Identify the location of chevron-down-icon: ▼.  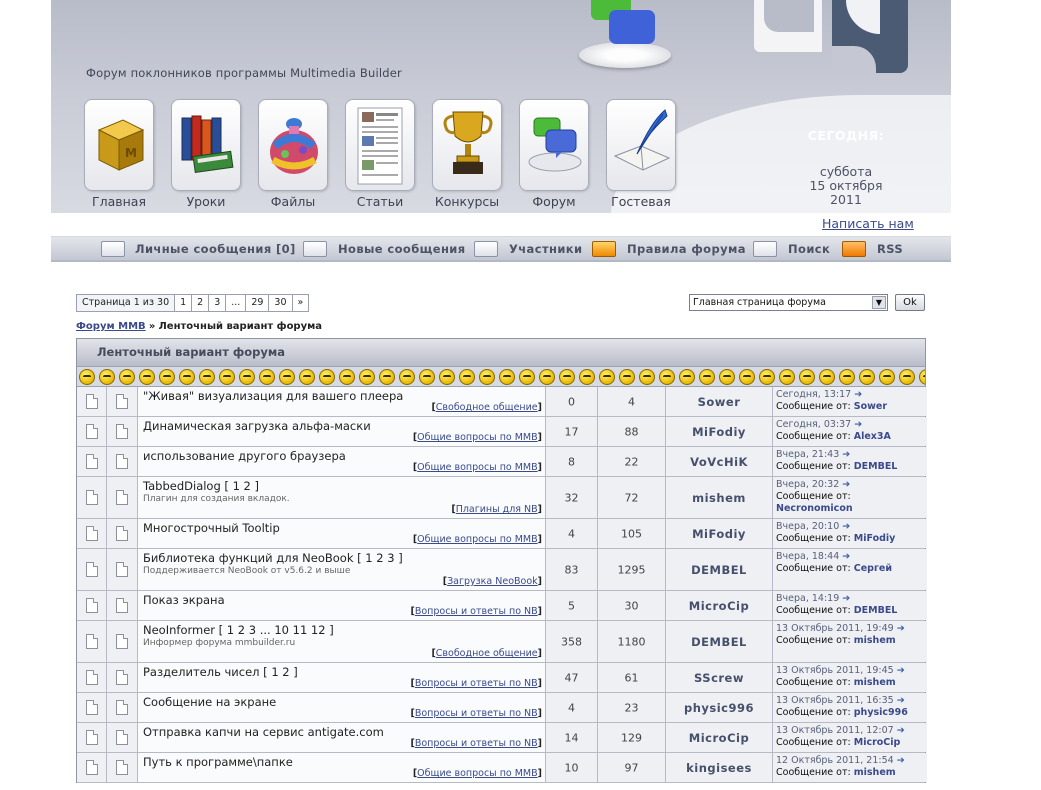
(879, 302).